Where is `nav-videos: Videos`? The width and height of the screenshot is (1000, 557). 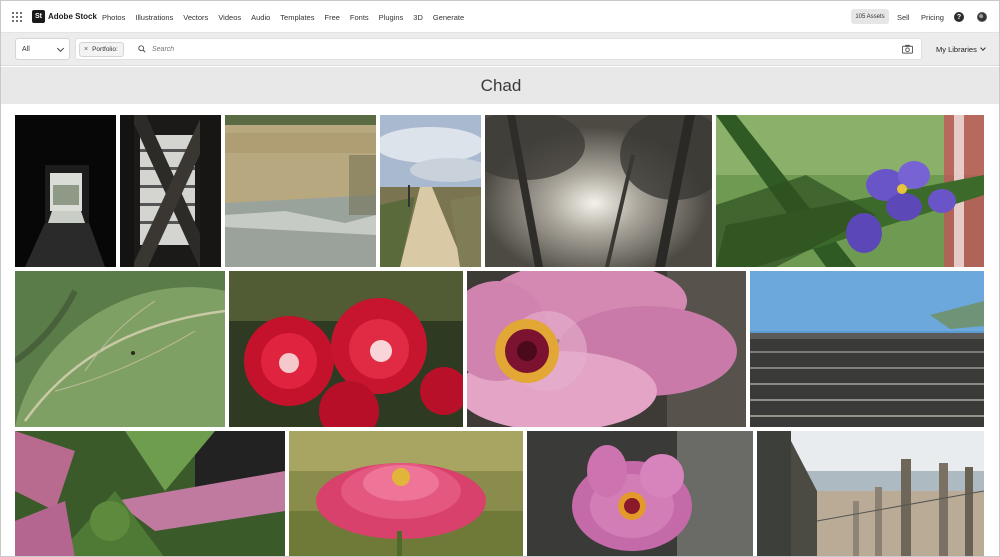 nav-videos: Videos is located at coordinates (229, 17).